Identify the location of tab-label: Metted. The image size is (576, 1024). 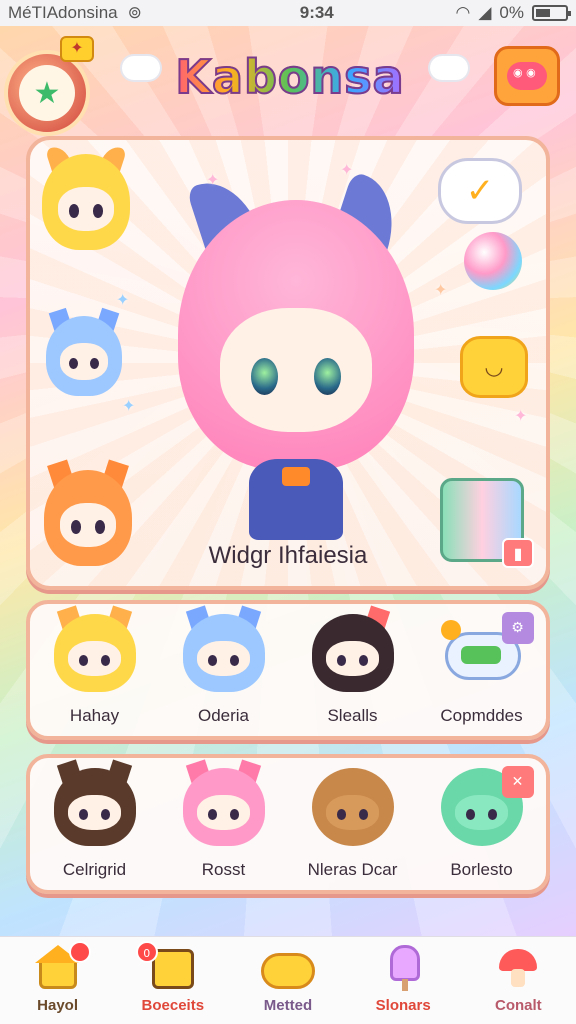
(288, 1005).